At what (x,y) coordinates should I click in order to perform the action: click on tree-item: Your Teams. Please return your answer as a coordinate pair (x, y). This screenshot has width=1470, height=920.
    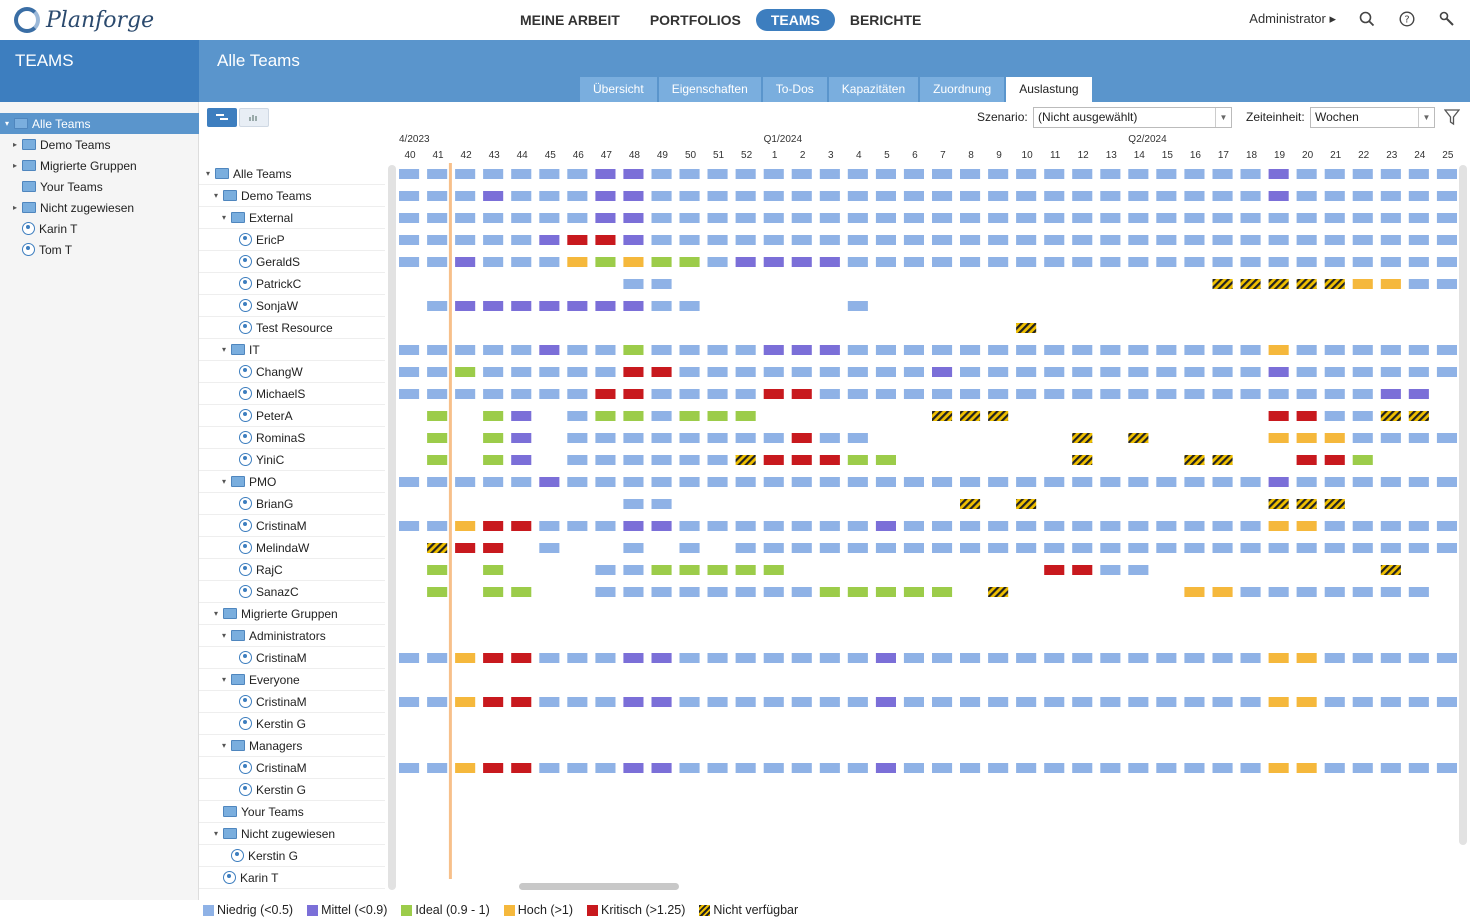
    Looking at the image, I should click on (99, 186).